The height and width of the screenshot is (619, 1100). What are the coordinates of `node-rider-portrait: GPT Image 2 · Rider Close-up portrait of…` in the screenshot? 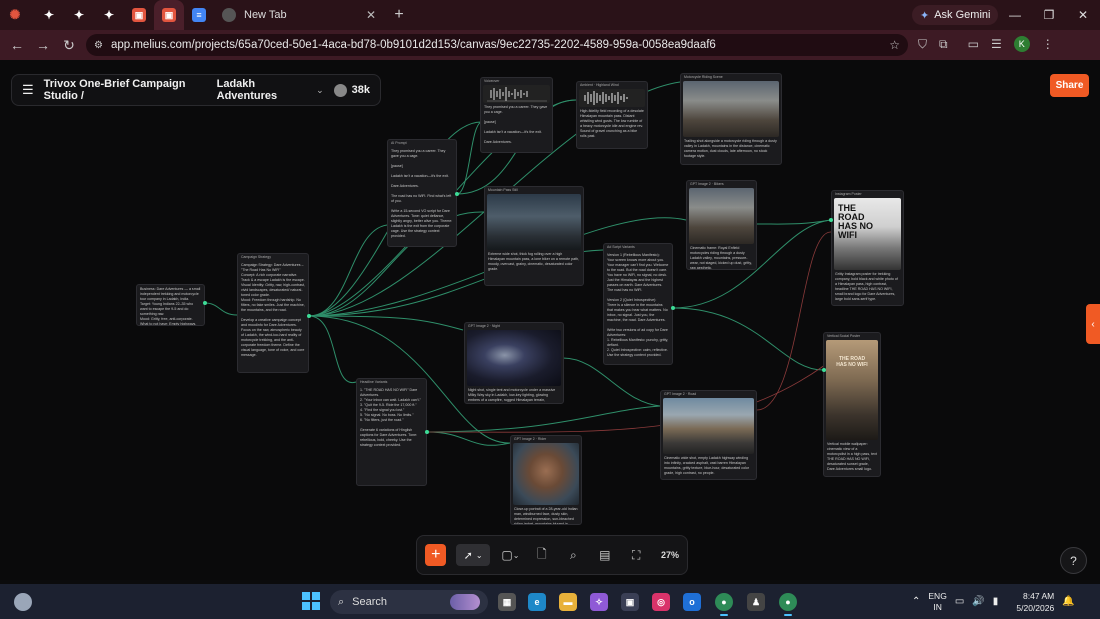 It's located at (546, 480).